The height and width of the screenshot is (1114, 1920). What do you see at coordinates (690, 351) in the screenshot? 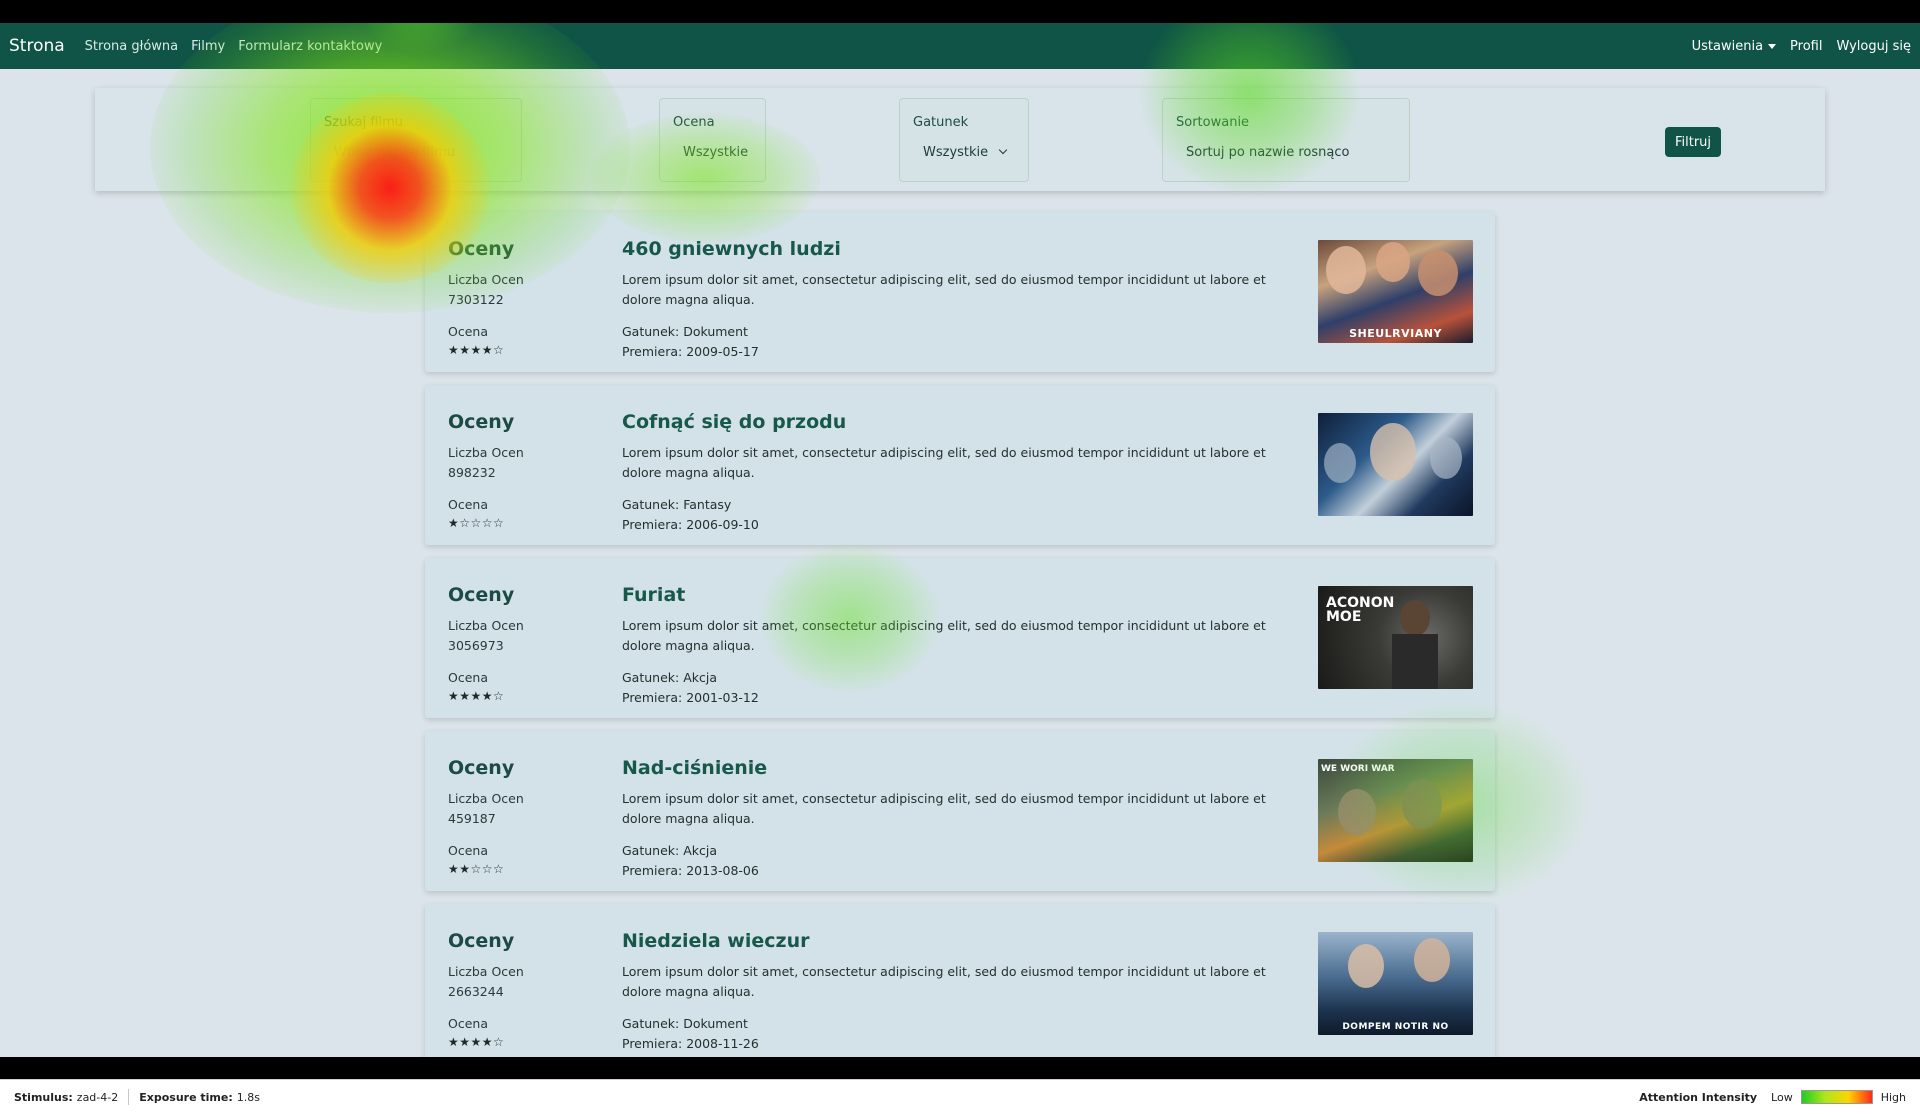
I see `movie-premiere: Premiera: 2009-05-17` at bounding box center [690, 351].